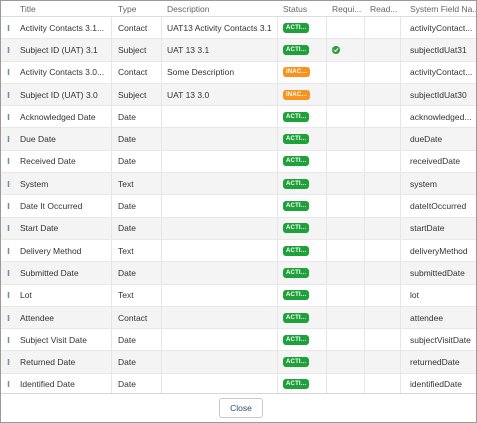 This screenshot has width=477, height=423. I want to click on table-row: Lot Text ACTI... lot, so click(238, 295).